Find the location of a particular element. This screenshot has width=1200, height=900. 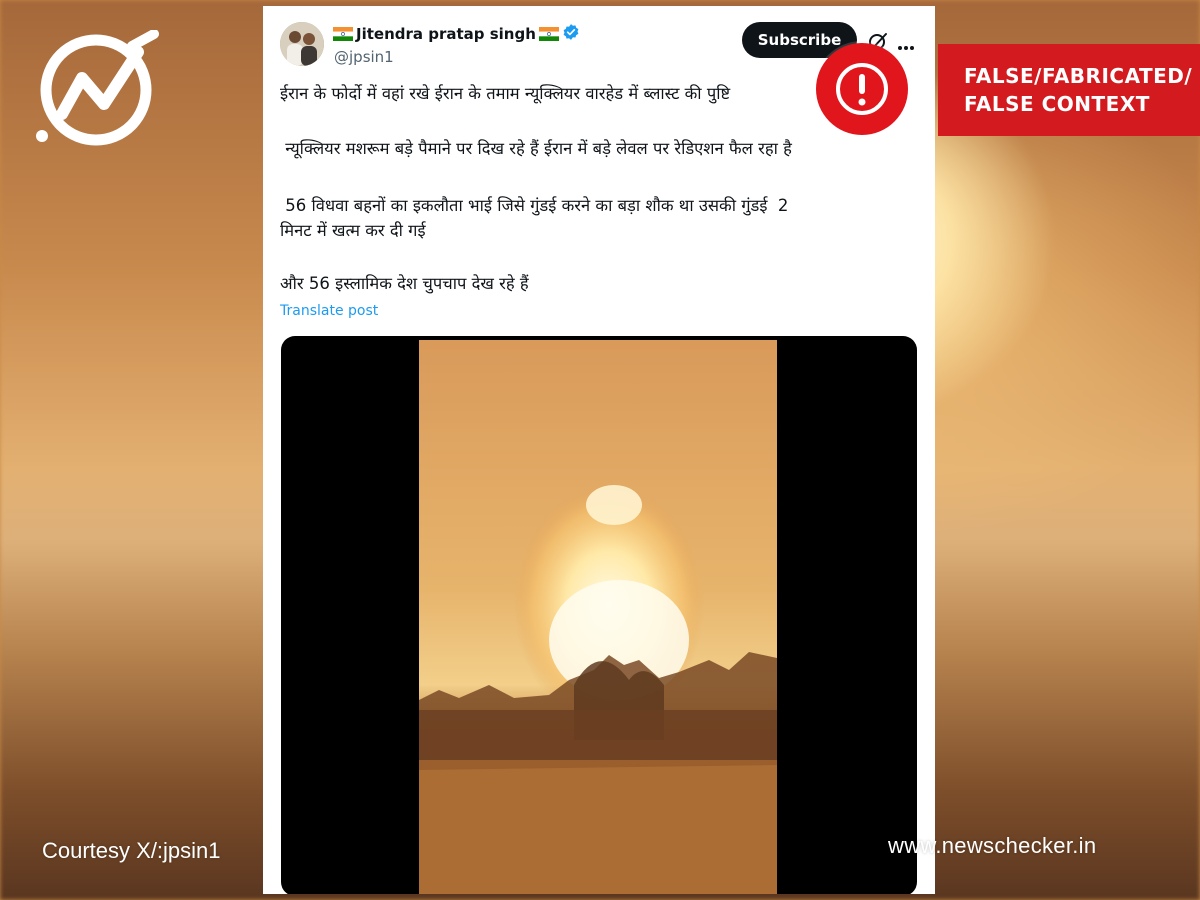

avatar is located at coordinates (302, 44).